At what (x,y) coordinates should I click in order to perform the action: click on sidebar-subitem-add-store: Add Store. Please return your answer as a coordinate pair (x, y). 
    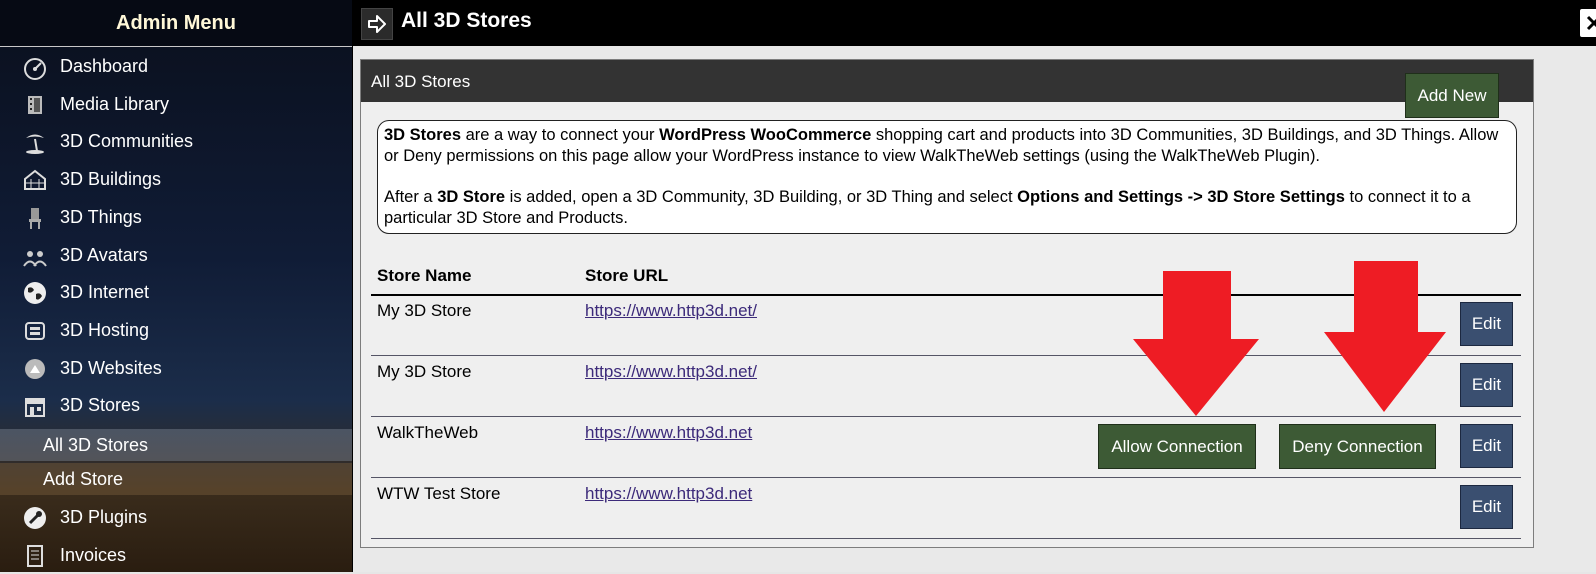
    Looking at the image, I should click on (176, 479).